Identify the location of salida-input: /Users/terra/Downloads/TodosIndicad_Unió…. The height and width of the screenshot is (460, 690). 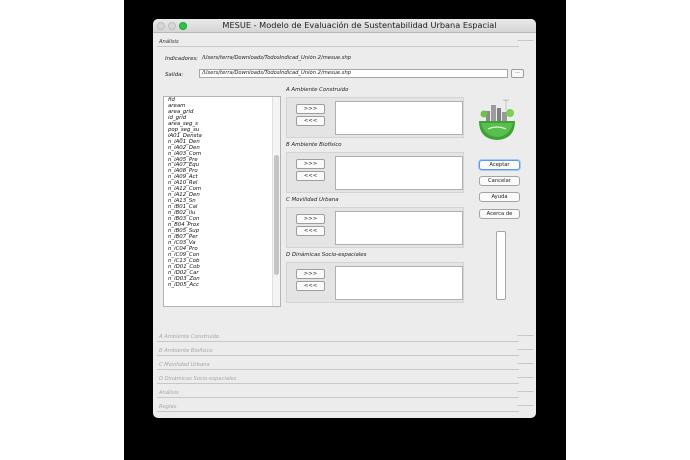
(353, 73).